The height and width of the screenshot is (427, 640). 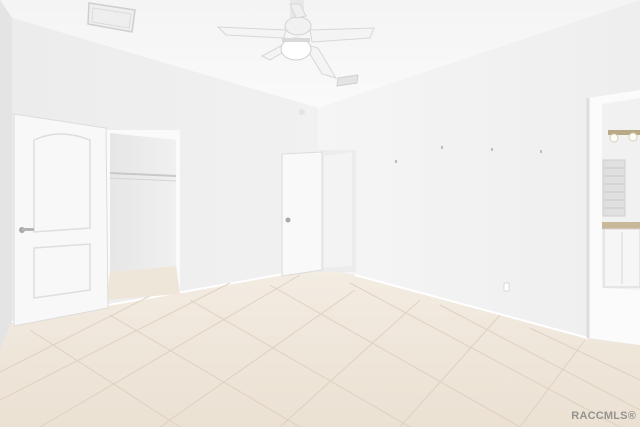 What do you see at coordinates (6, 175) in the screenshot?
I see `left-edge-wall` at bounding box center [6, 175].